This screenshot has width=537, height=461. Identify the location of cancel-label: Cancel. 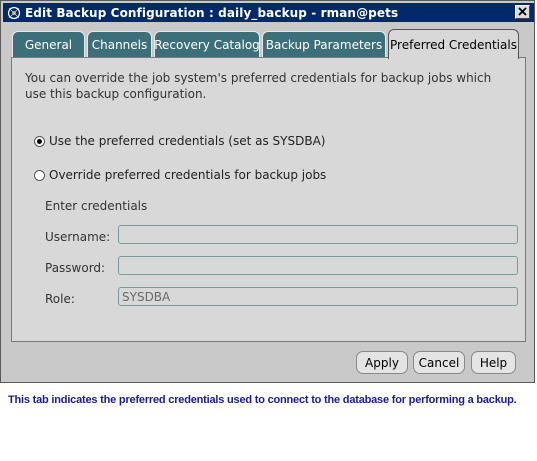
(439, 362).